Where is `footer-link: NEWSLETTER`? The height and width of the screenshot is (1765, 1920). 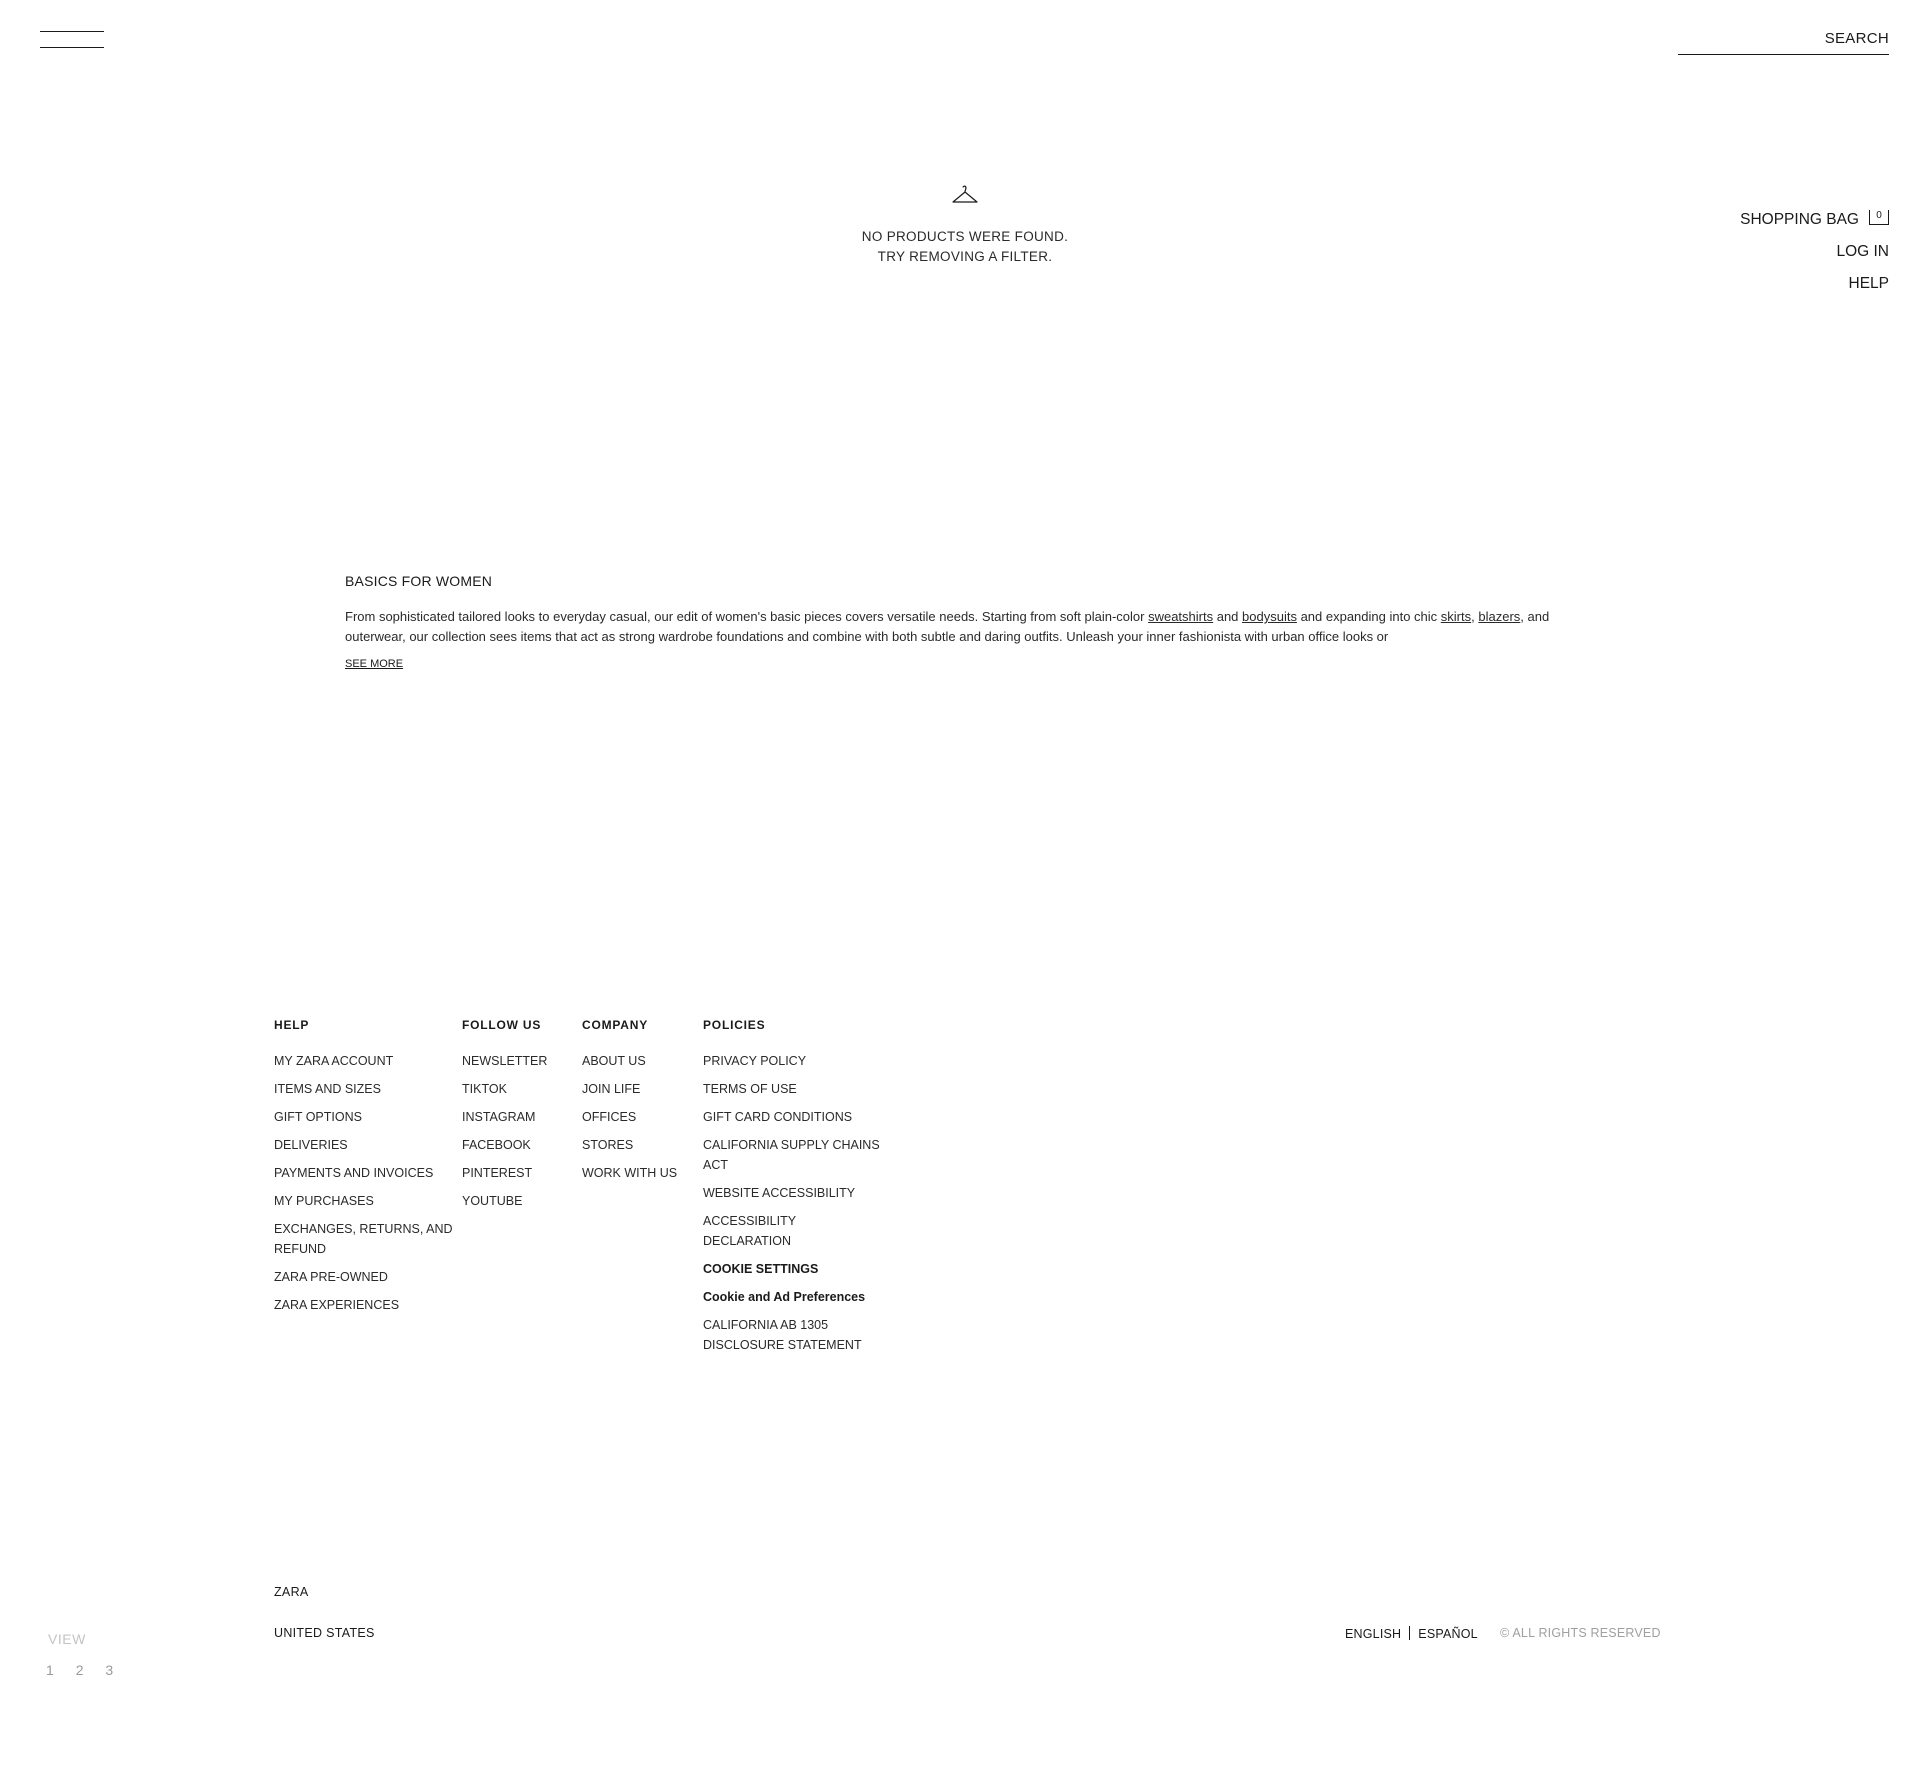
footer-link: NEWSLETTER is located at coordinates (517, 1061).